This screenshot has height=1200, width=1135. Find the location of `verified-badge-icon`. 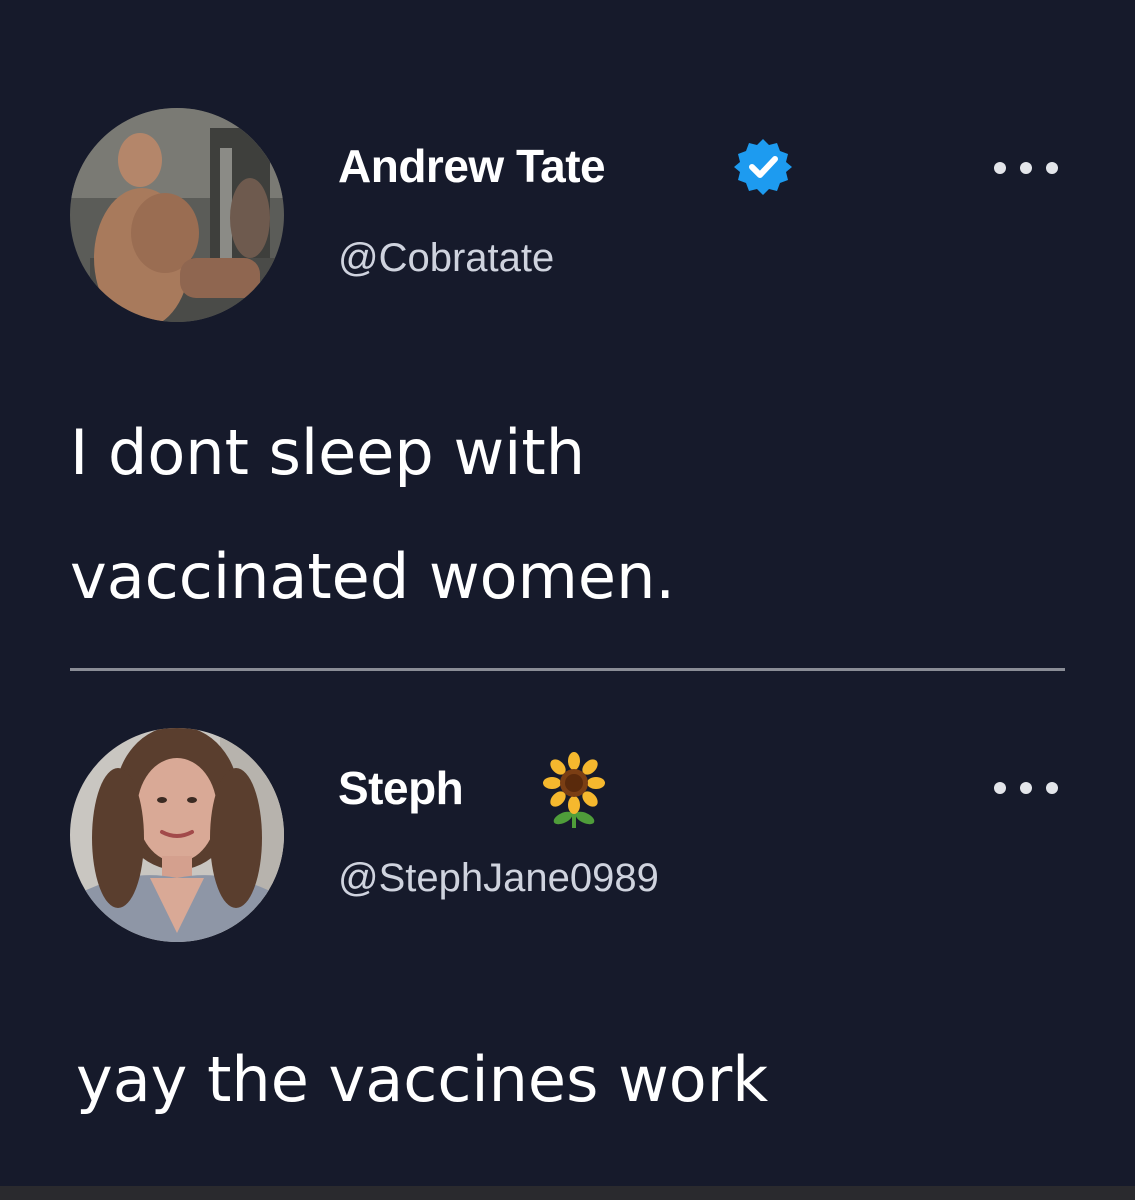

verified-badge-icon is located at coordinates (763, 167).